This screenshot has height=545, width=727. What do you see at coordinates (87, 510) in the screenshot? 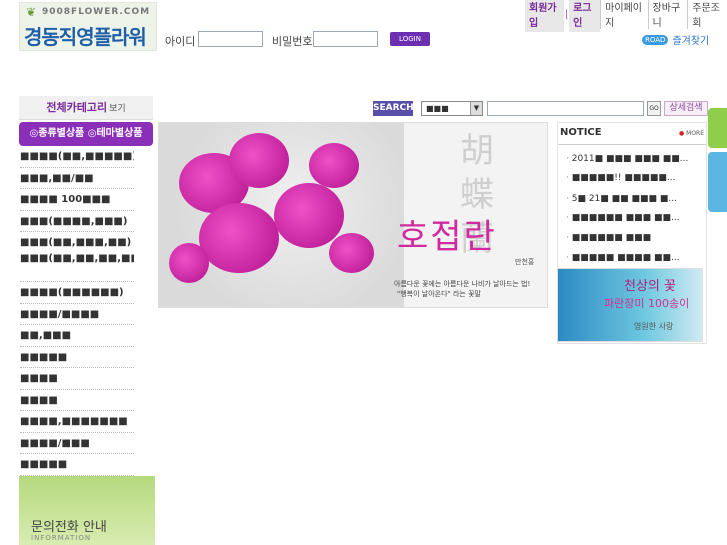
I see `inquiry-banner: 문의전화 안내 INFORMATION` at bounding box center [87, 510].